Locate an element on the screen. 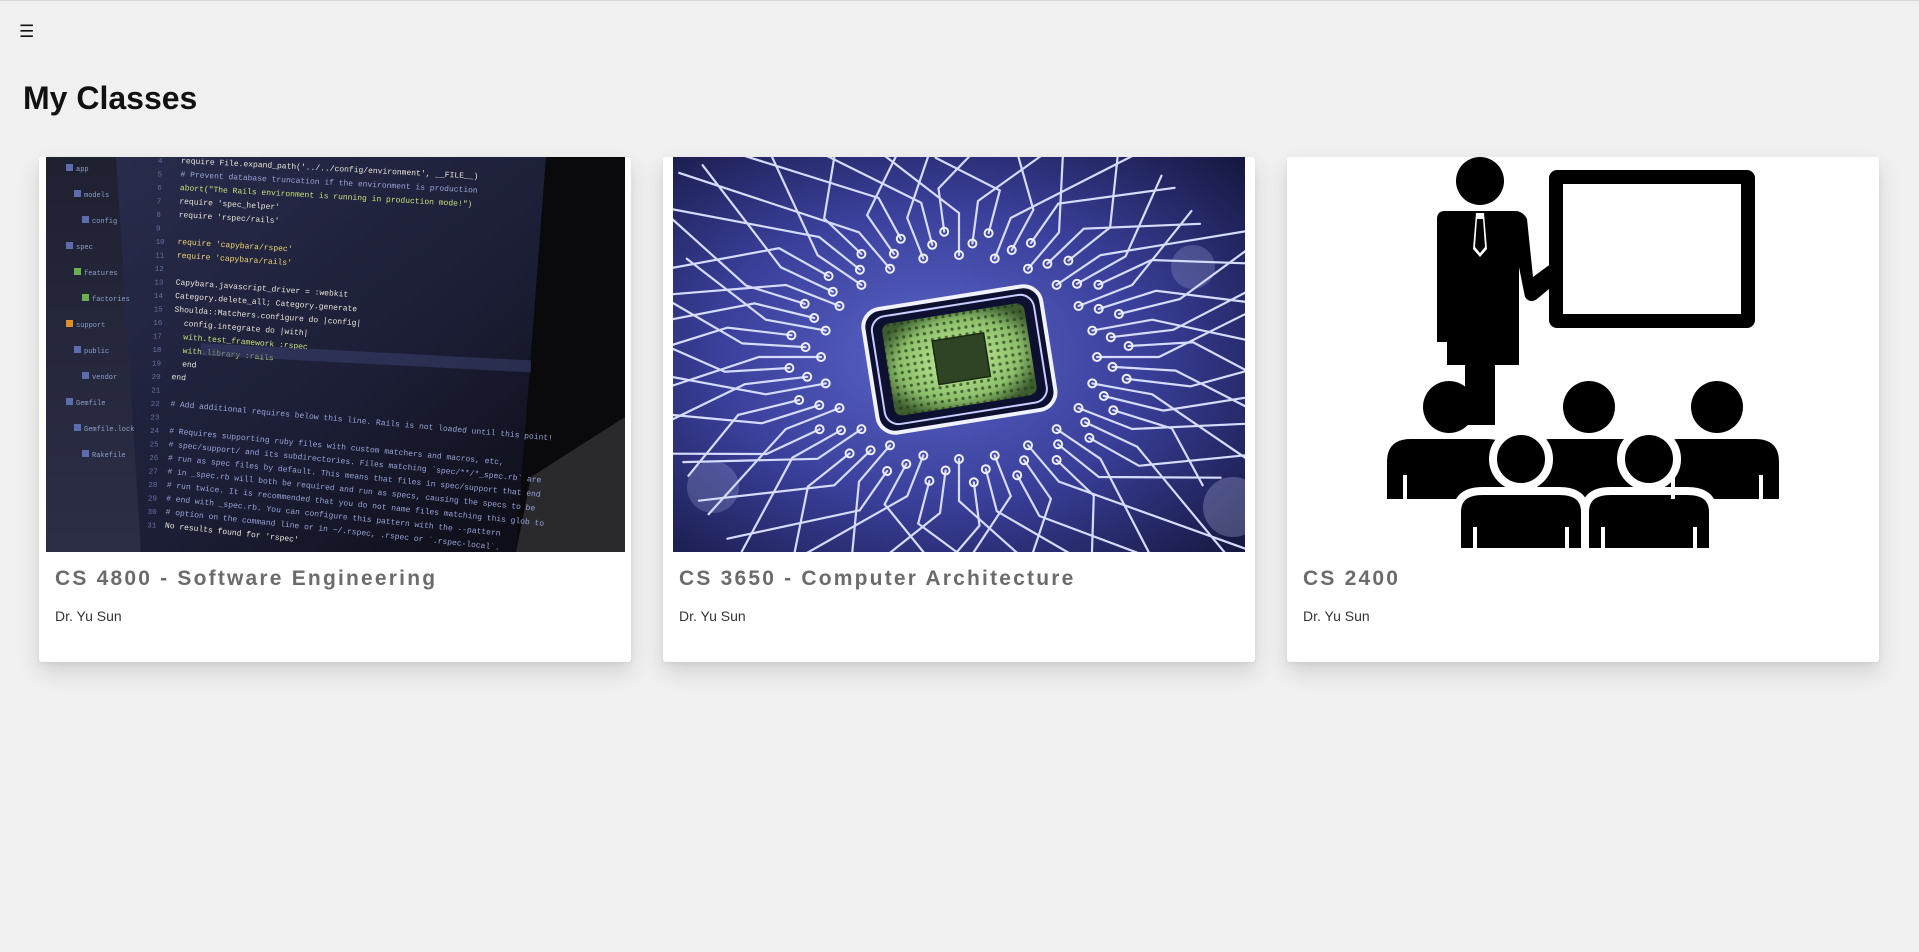 The height and width of the screenshot is (952, 1919). line-number: 23 is located at coordinates (155, 419).